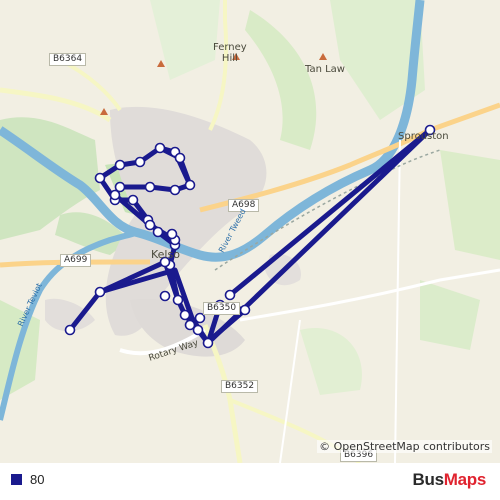 Image resolution: width=500 pixels, height=500 pixels. Describe the element at coordinates (423, 136) in the screenshot. I see `place-label-sprouston: Sprouston` at that location.